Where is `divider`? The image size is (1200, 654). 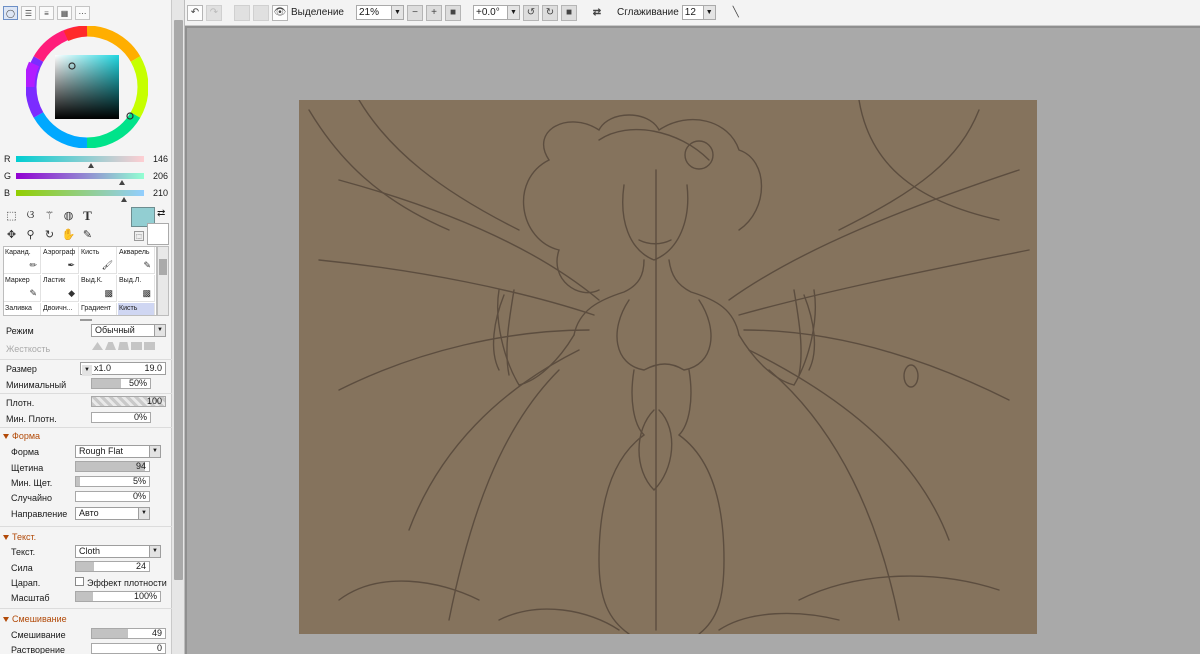
divider is located at coordinates (86, 608).